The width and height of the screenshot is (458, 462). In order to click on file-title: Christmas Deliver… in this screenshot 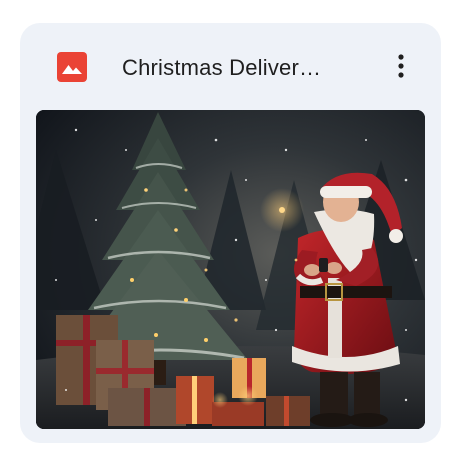, I will do `click(245, 68)`.